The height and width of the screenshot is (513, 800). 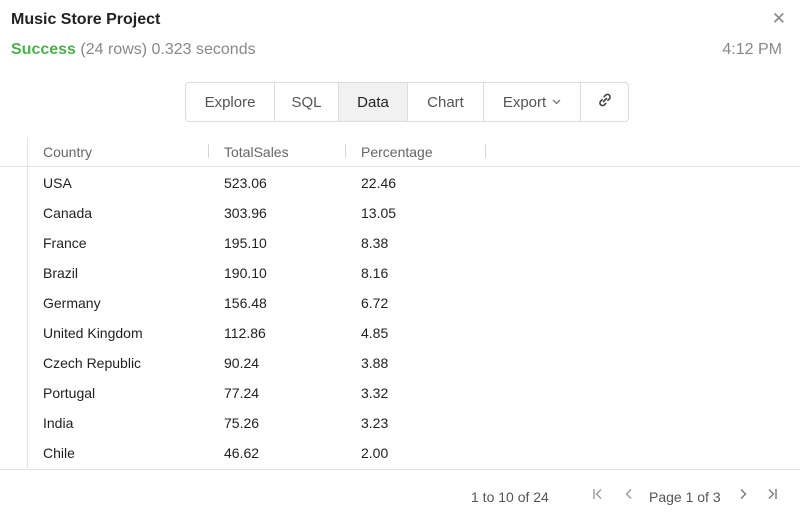 I want to click on cell-country: Czech Republic, so click(x=92, y=363).